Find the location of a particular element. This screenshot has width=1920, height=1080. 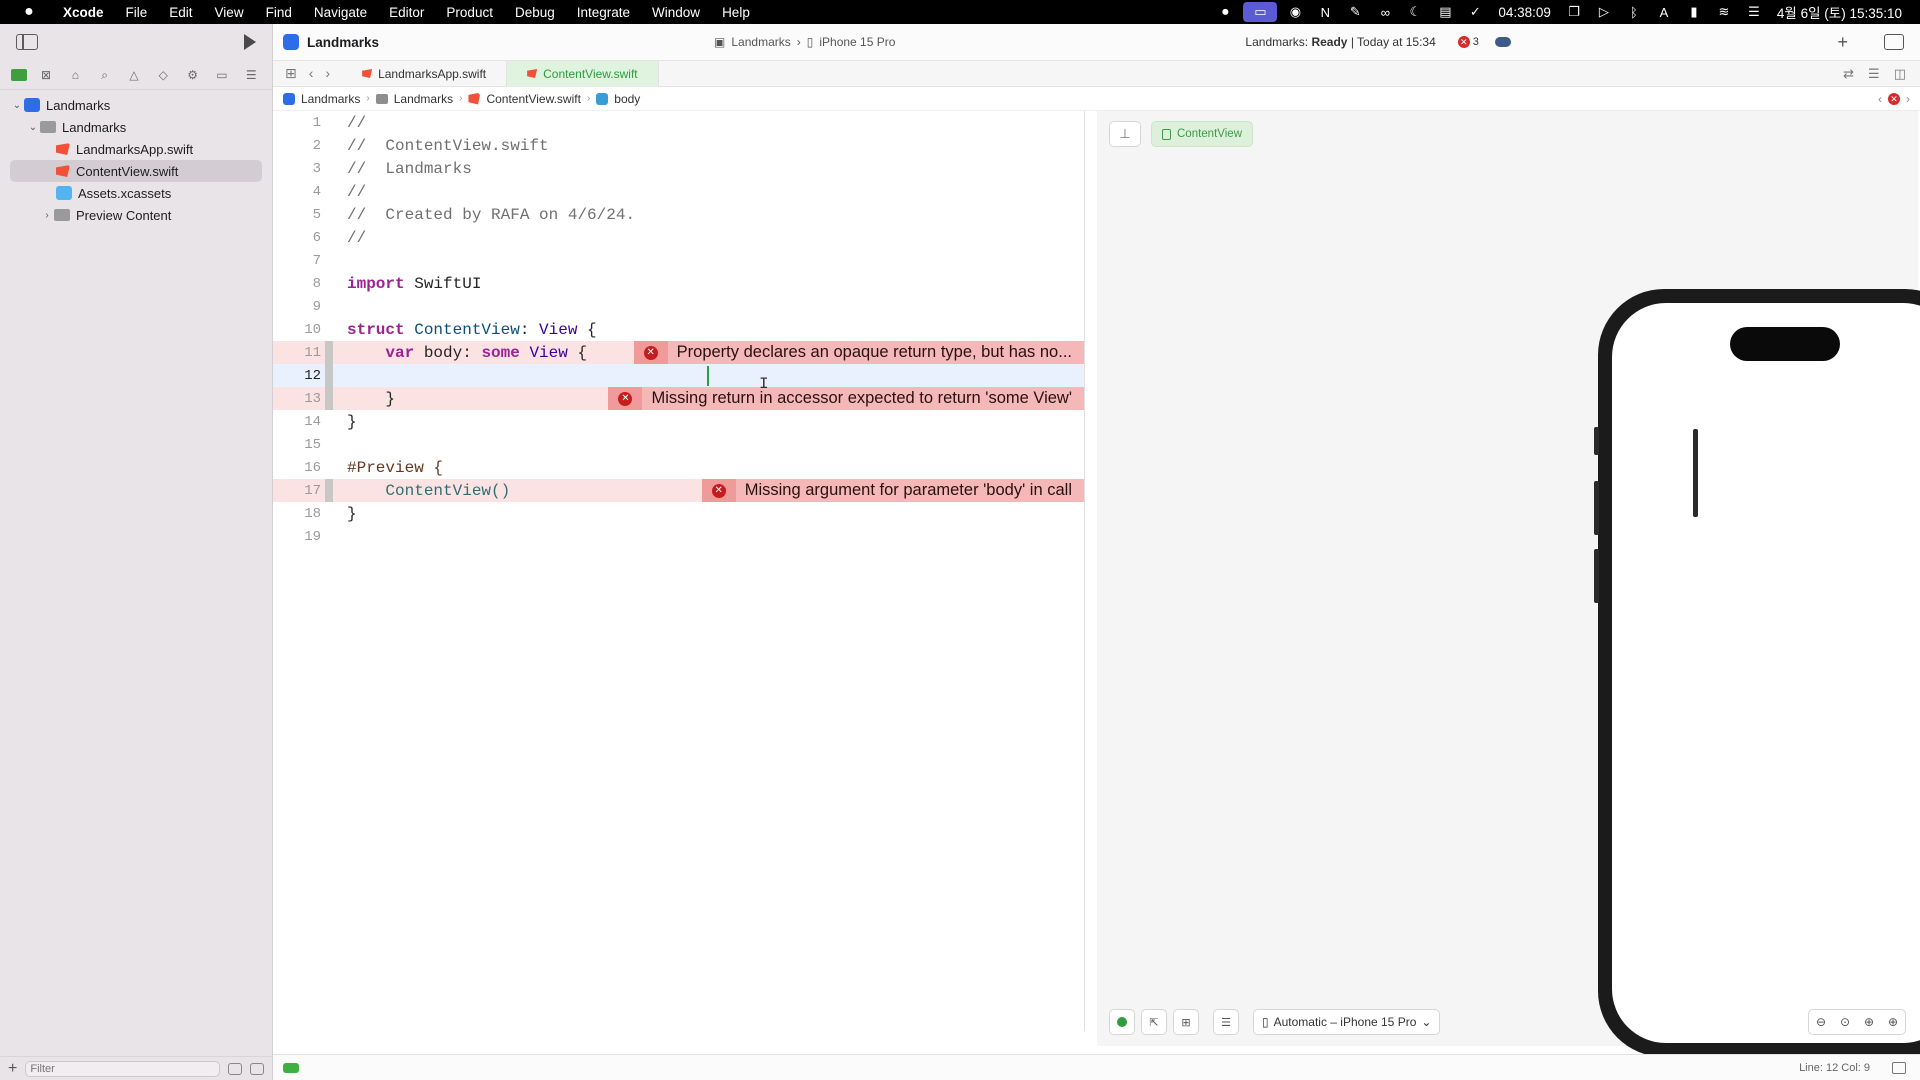

menu-app-xcode: Xcode is located at coordinates (83, 12).